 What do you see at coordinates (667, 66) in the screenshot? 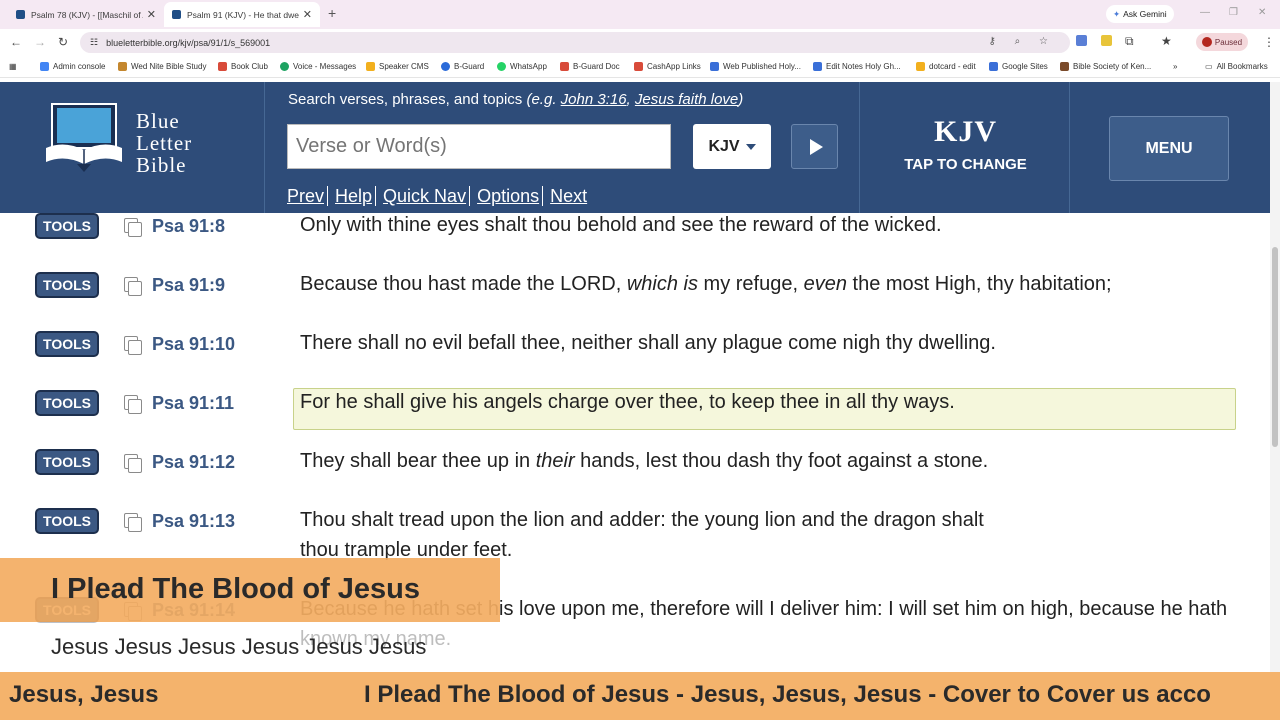
I see `bookmark-item: CashApp Links` at bounding box center [667, 66].